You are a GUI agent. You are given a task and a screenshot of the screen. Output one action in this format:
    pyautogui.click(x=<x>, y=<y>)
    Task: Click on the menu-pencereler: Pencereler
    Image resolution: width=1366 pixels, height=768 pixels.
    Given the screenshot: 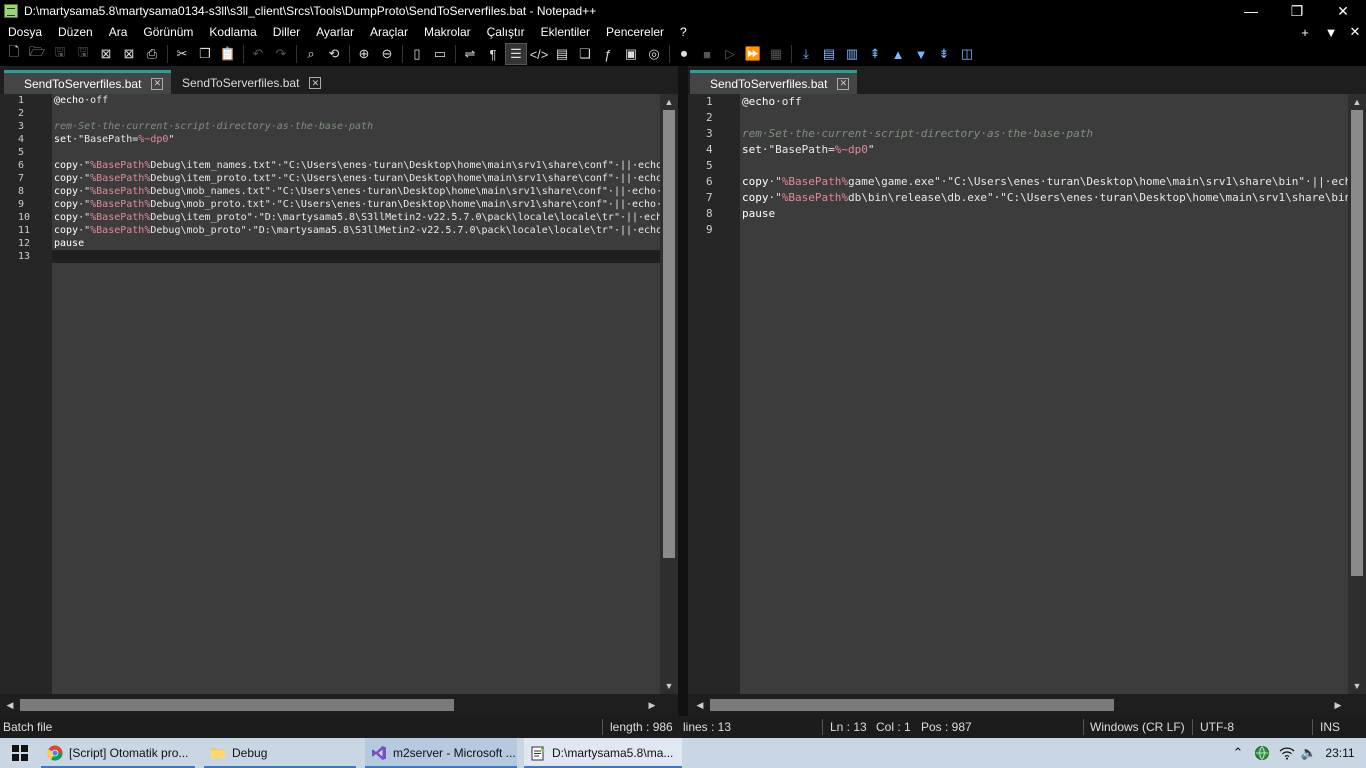 What is the action you would take?
    pyautogui.click(x=635, y=32)
    